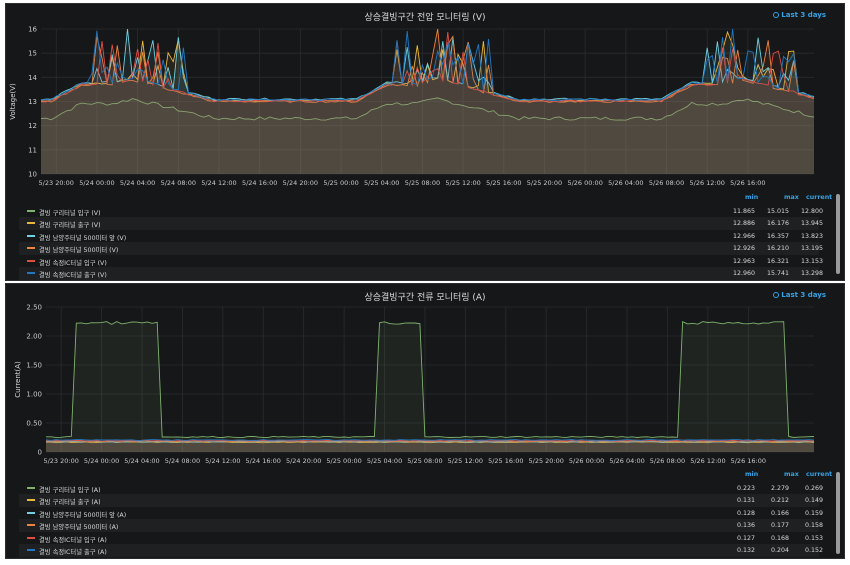 This screenshot has width=850, height=565. What do you see at coordinates (96, 183) in the screenshot?
I see `x-tick-label: 5/24 00:00` at bounding box center [96, 183].